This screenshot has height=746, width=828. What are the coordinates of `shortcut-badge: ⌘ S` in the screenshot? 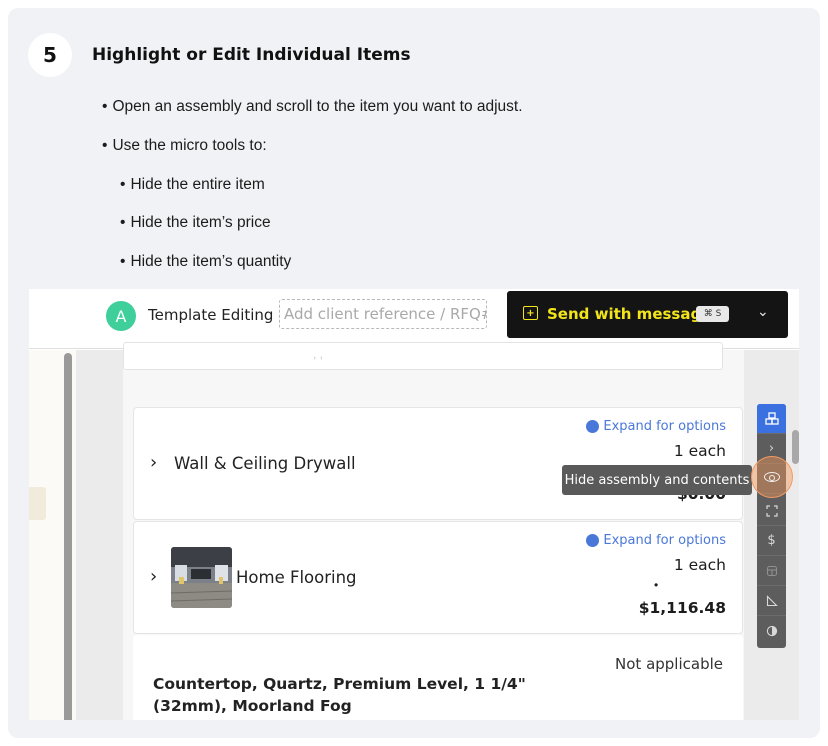 It's located at (712, 314).